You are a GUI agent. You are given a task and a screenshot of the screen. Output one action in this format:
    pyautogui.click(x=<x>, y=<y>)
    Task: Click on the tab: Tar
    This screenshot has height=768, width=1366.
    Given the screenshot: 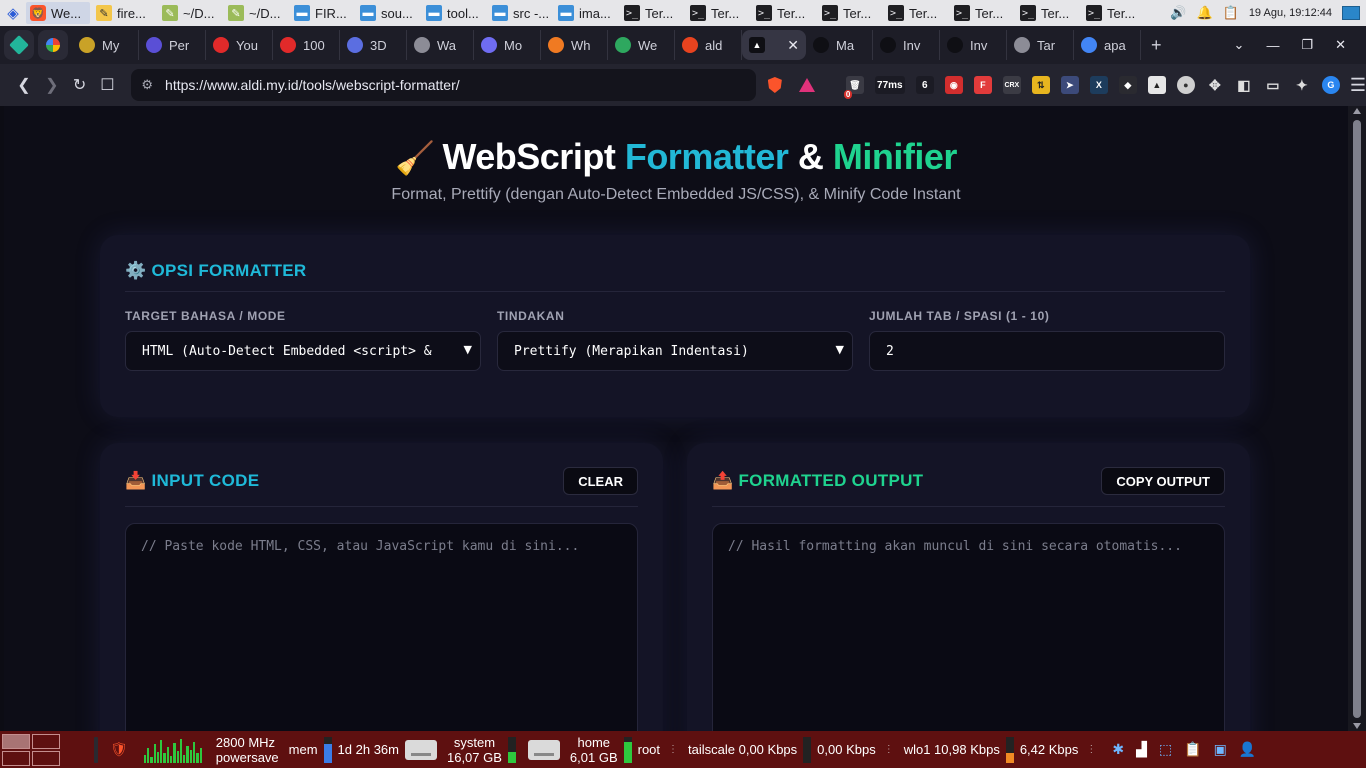 What is the action you would take?
    pyautogui.click(x=1040, y=45)
    